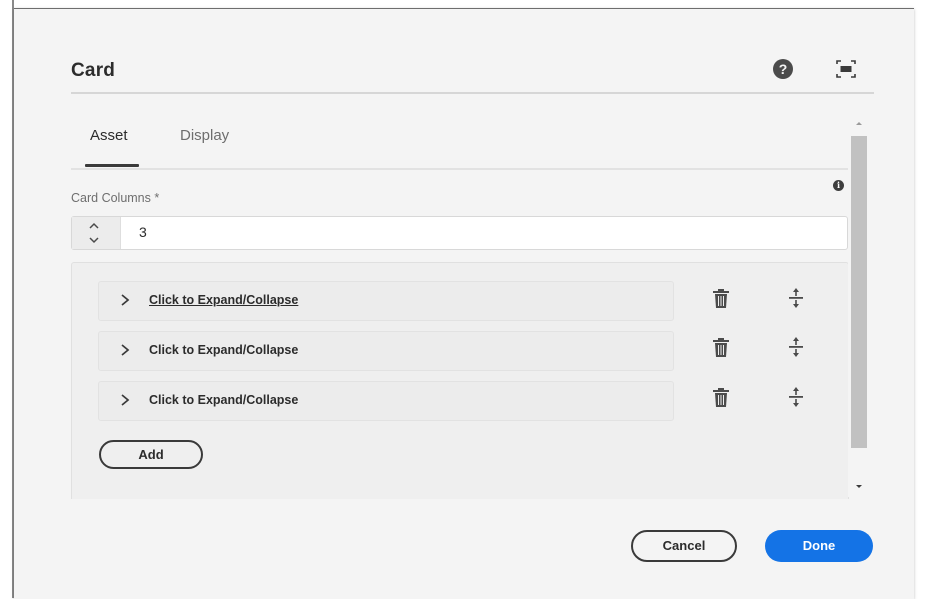 The width and height of the screenshot is (929, 599). Describe the element at coordinates (439, 232) in the screenshot. I see `card-columns-input` at that location.